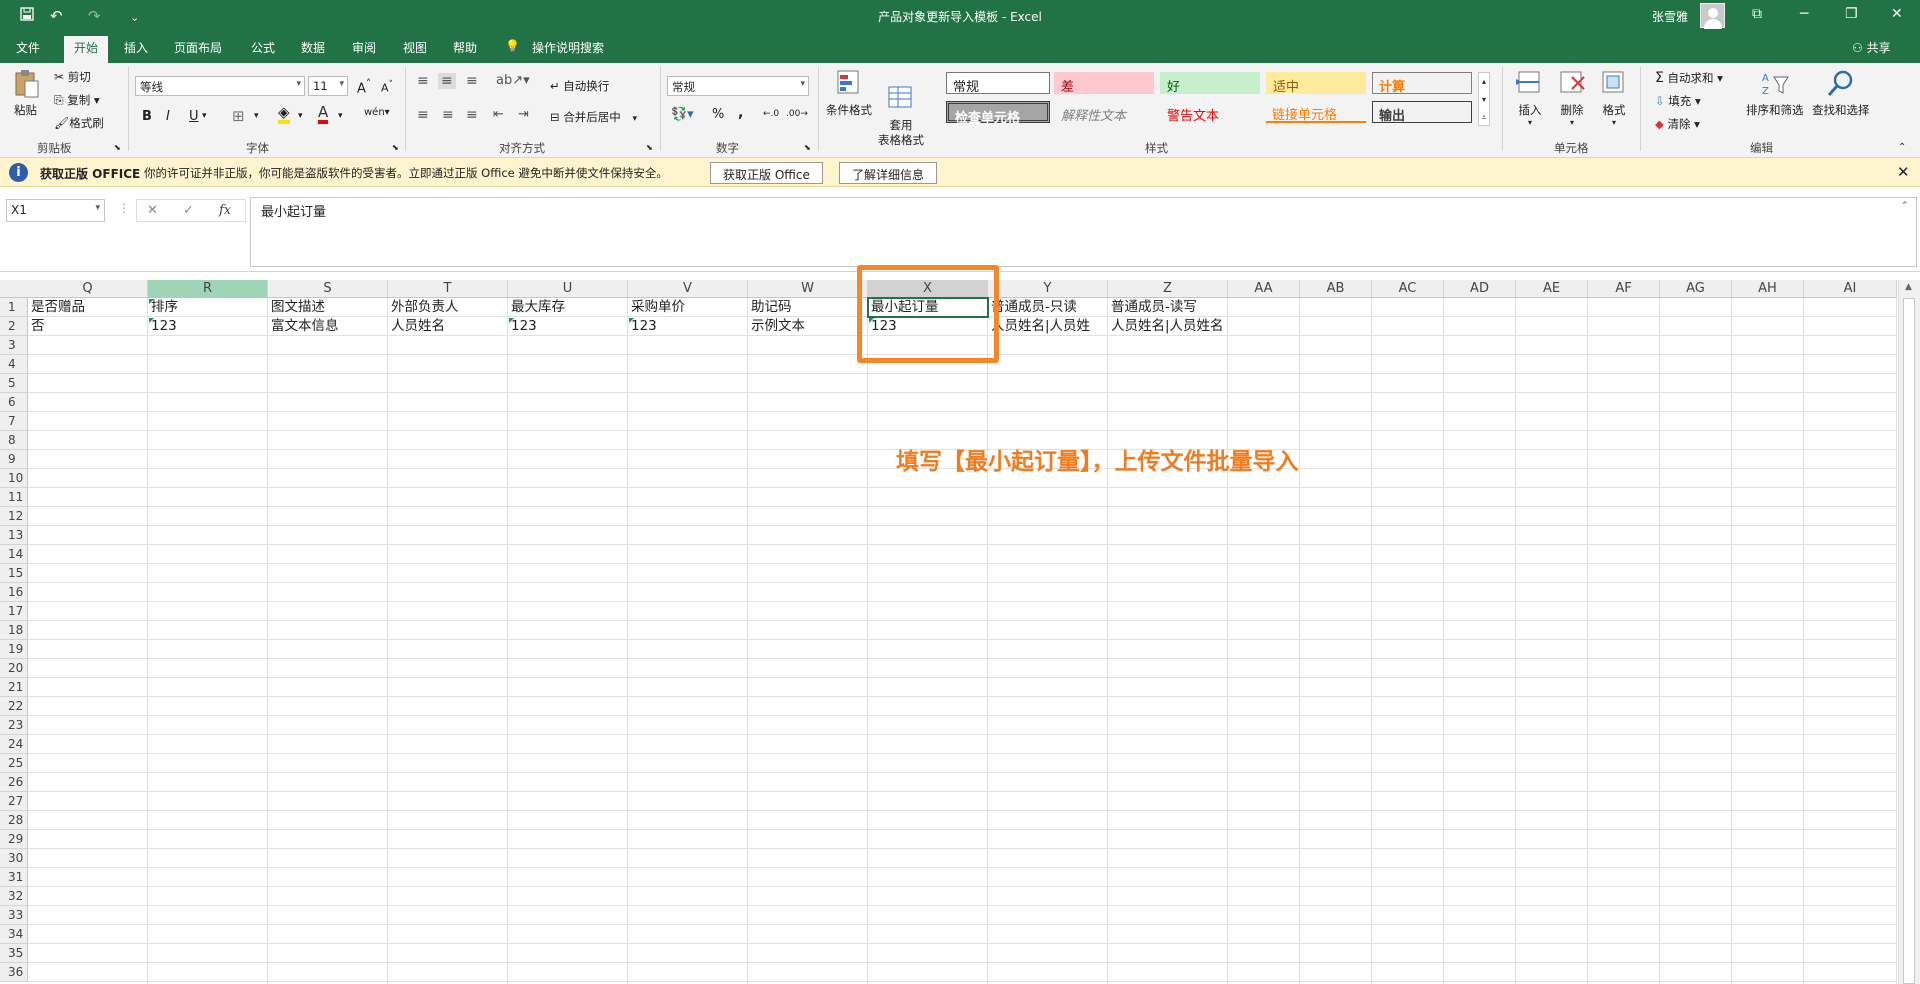  What do you see at coordinates (797, 114) in the screenshot?
I see `decrease-decimal-icon: .00→` at bounding box center [797, 114].